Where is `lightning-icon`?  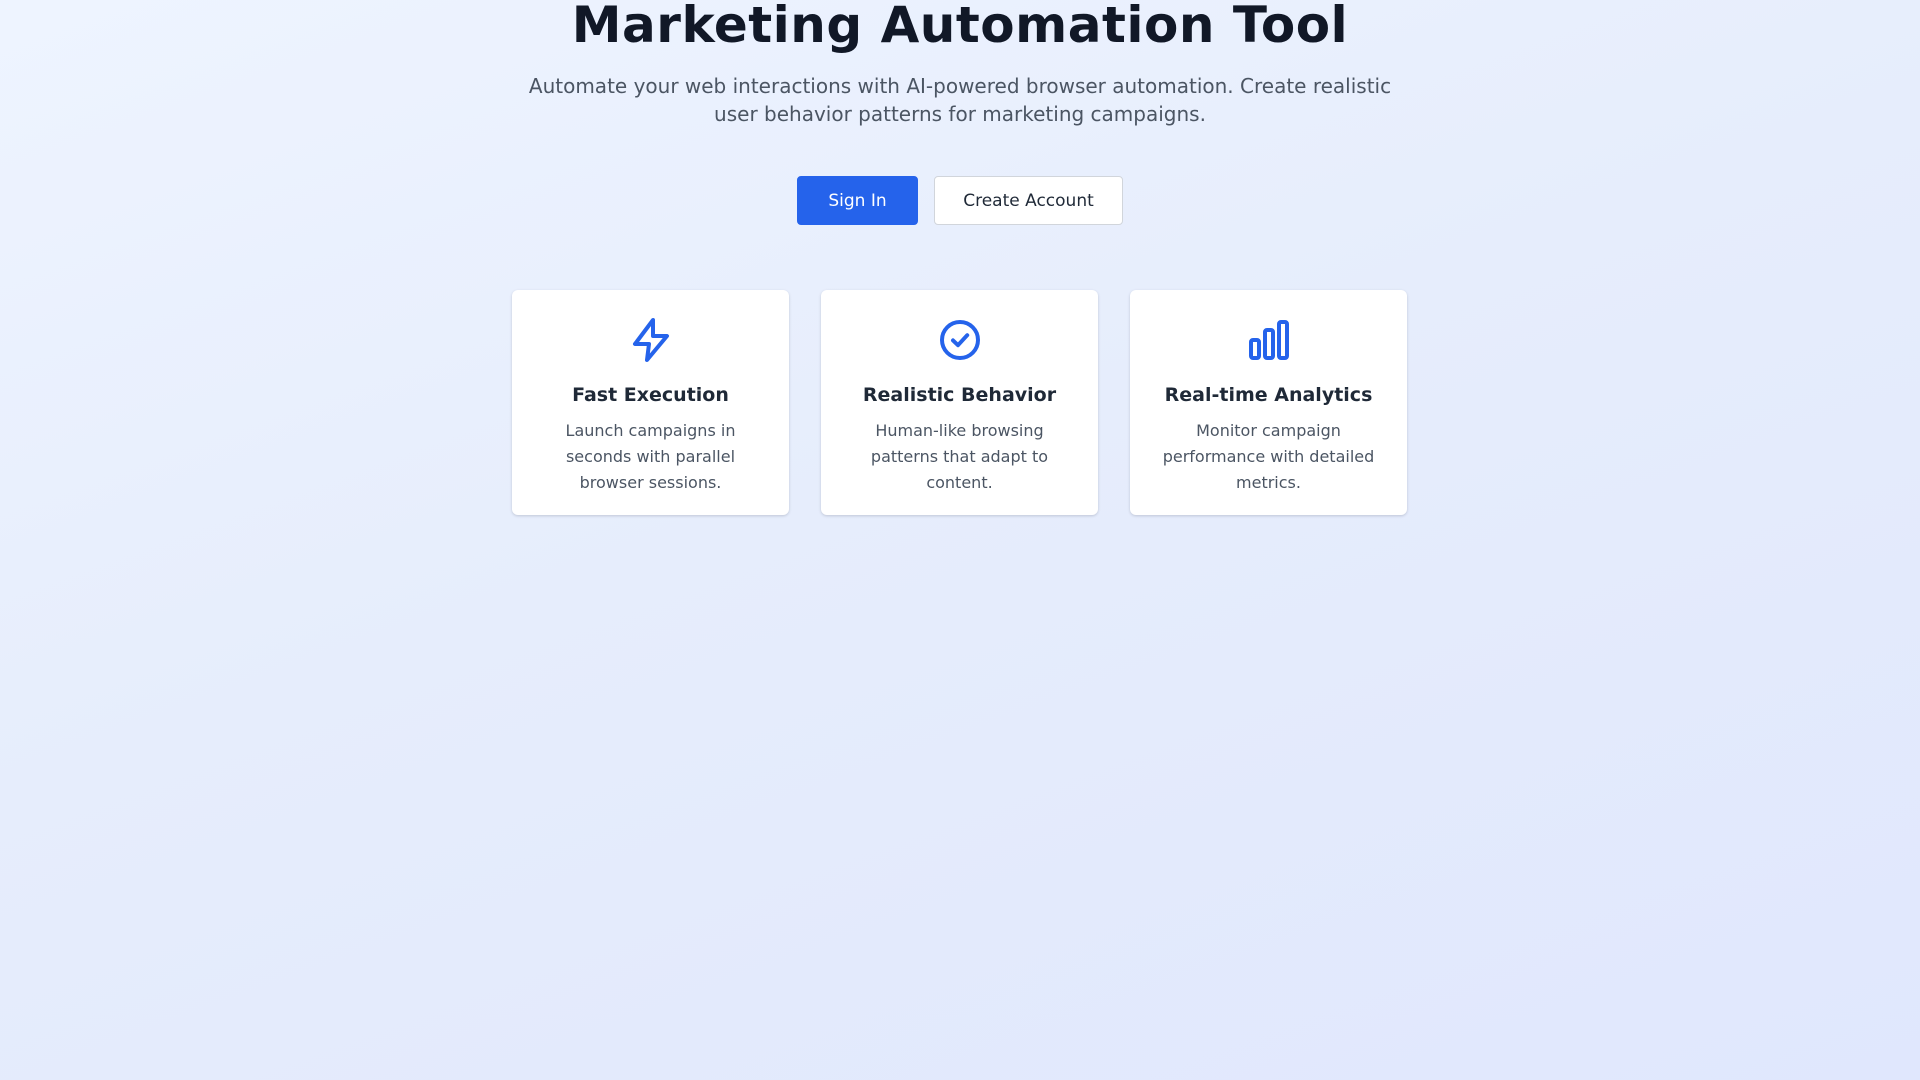 lightning-icon is located at coordinates (651, 340).